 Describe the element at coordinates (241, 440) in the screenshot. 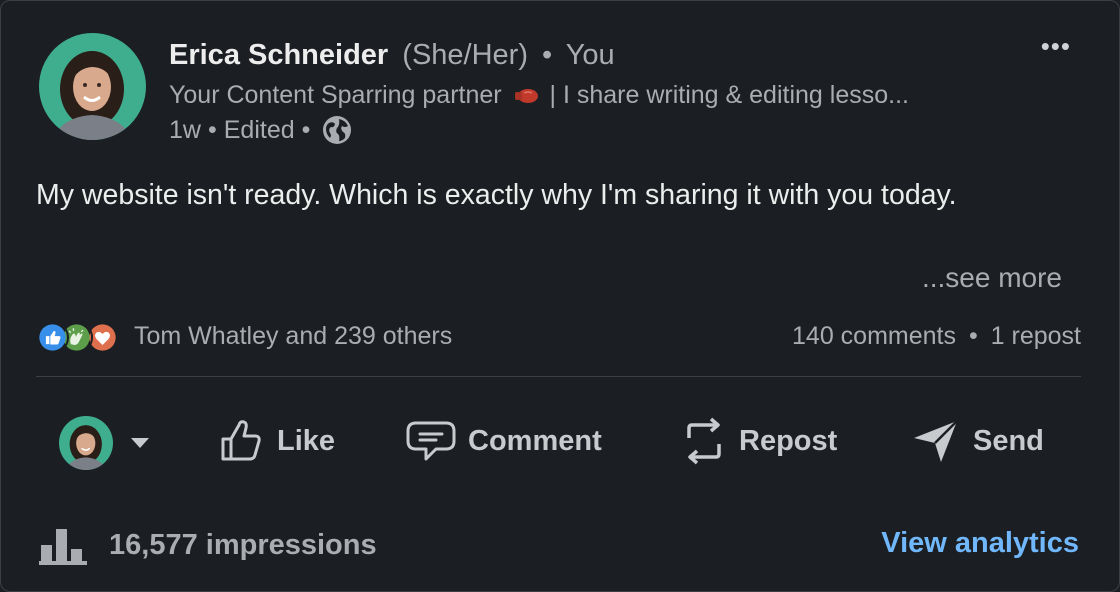

I see `thumbs-up-icon` at that location.